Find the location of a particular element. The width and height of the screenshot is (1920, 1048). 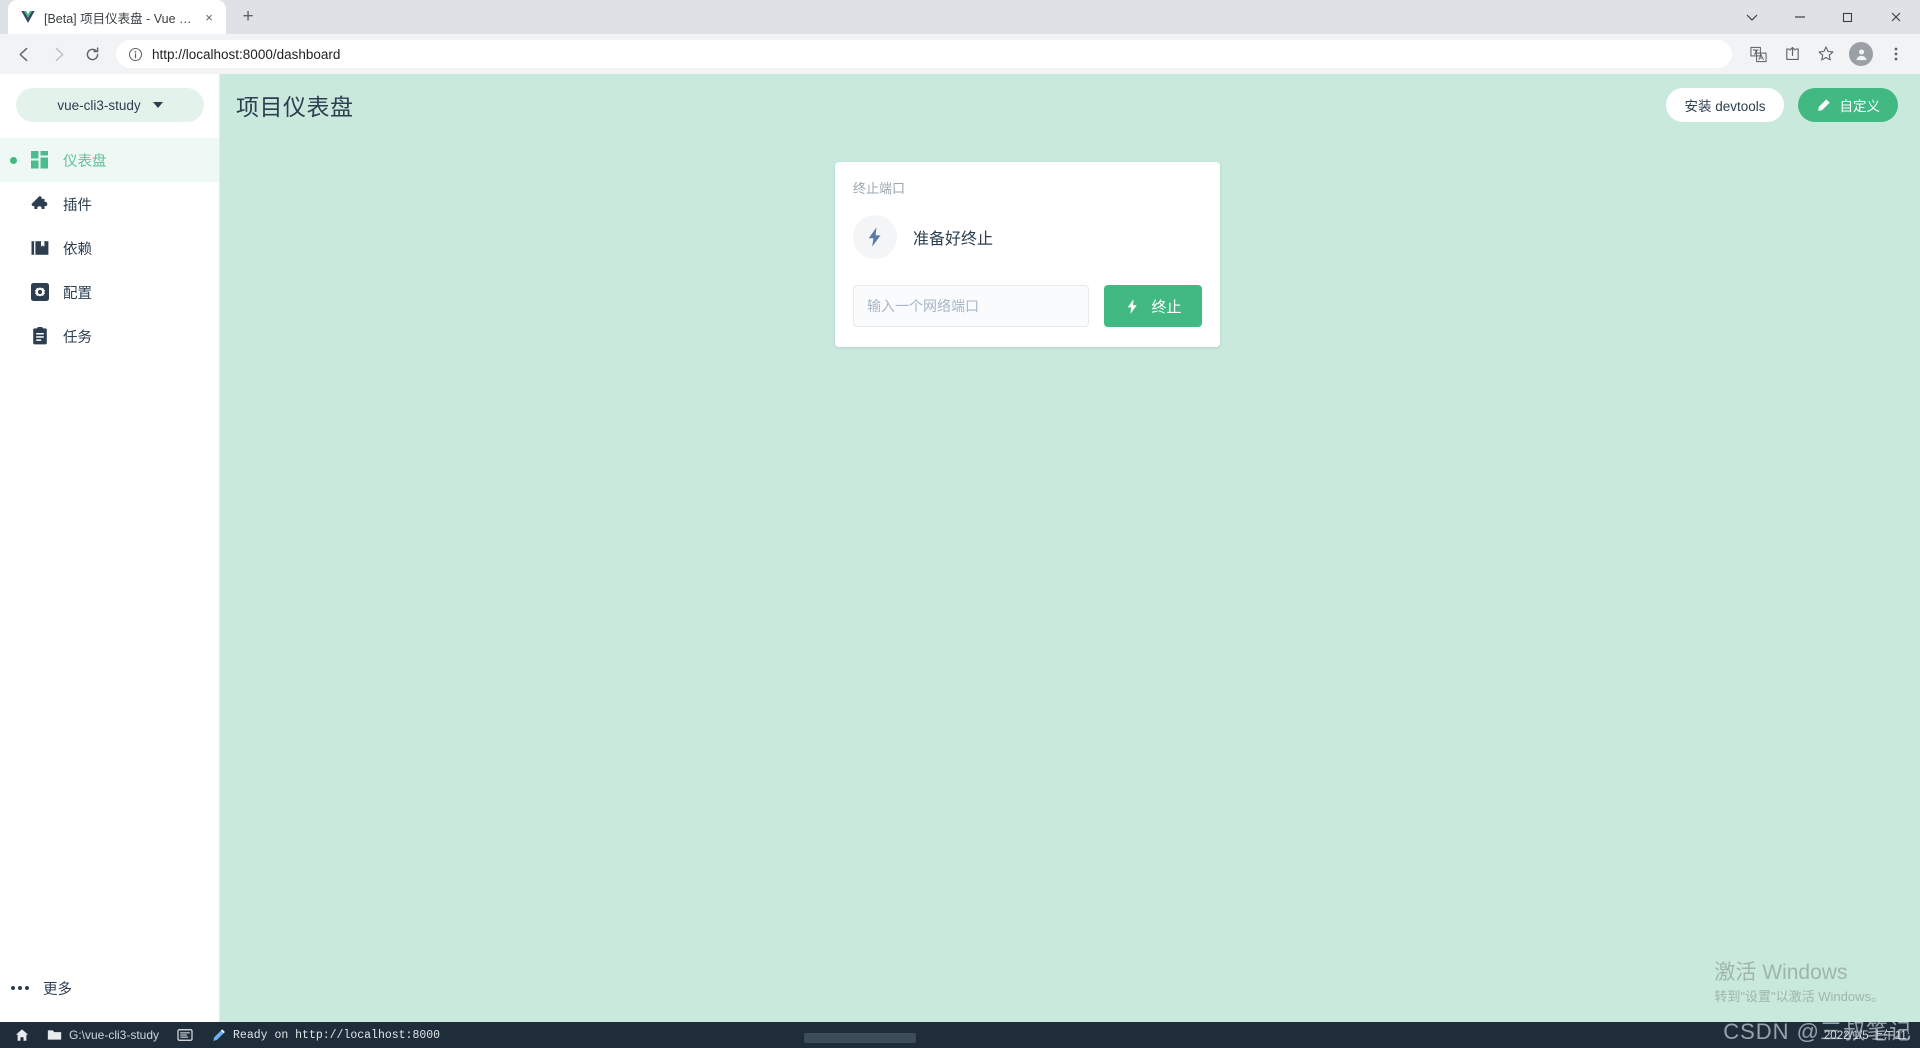

sidebar-item-configuration: 配置 is located at coordinates (110, 292).